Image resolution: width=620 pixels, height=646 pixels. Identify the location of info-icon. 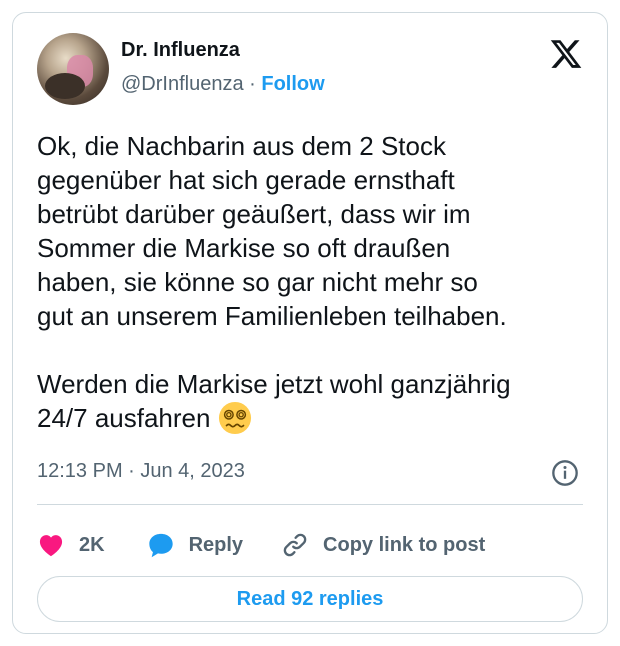
(565, 473).